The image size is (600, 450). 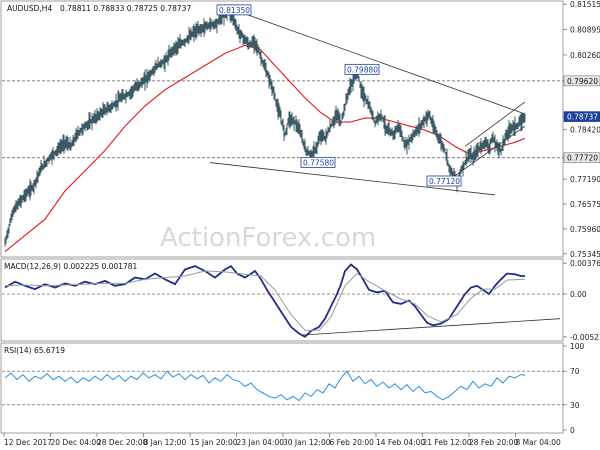 What do you see at coordinates (125, 8) in the screenshot?
I see `ohlc-readout: 0.78811 0.78833 0.78725 0.78737` at bounding box center [125, 8].